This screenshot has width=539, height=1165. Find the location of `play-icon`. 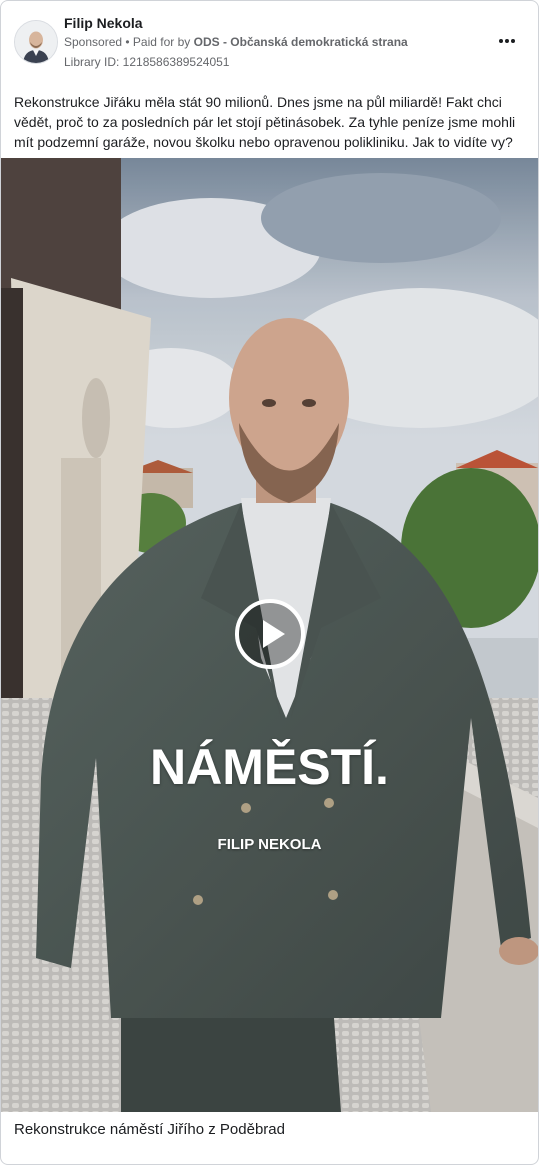

play-icon is located at coordinates (270, 634).